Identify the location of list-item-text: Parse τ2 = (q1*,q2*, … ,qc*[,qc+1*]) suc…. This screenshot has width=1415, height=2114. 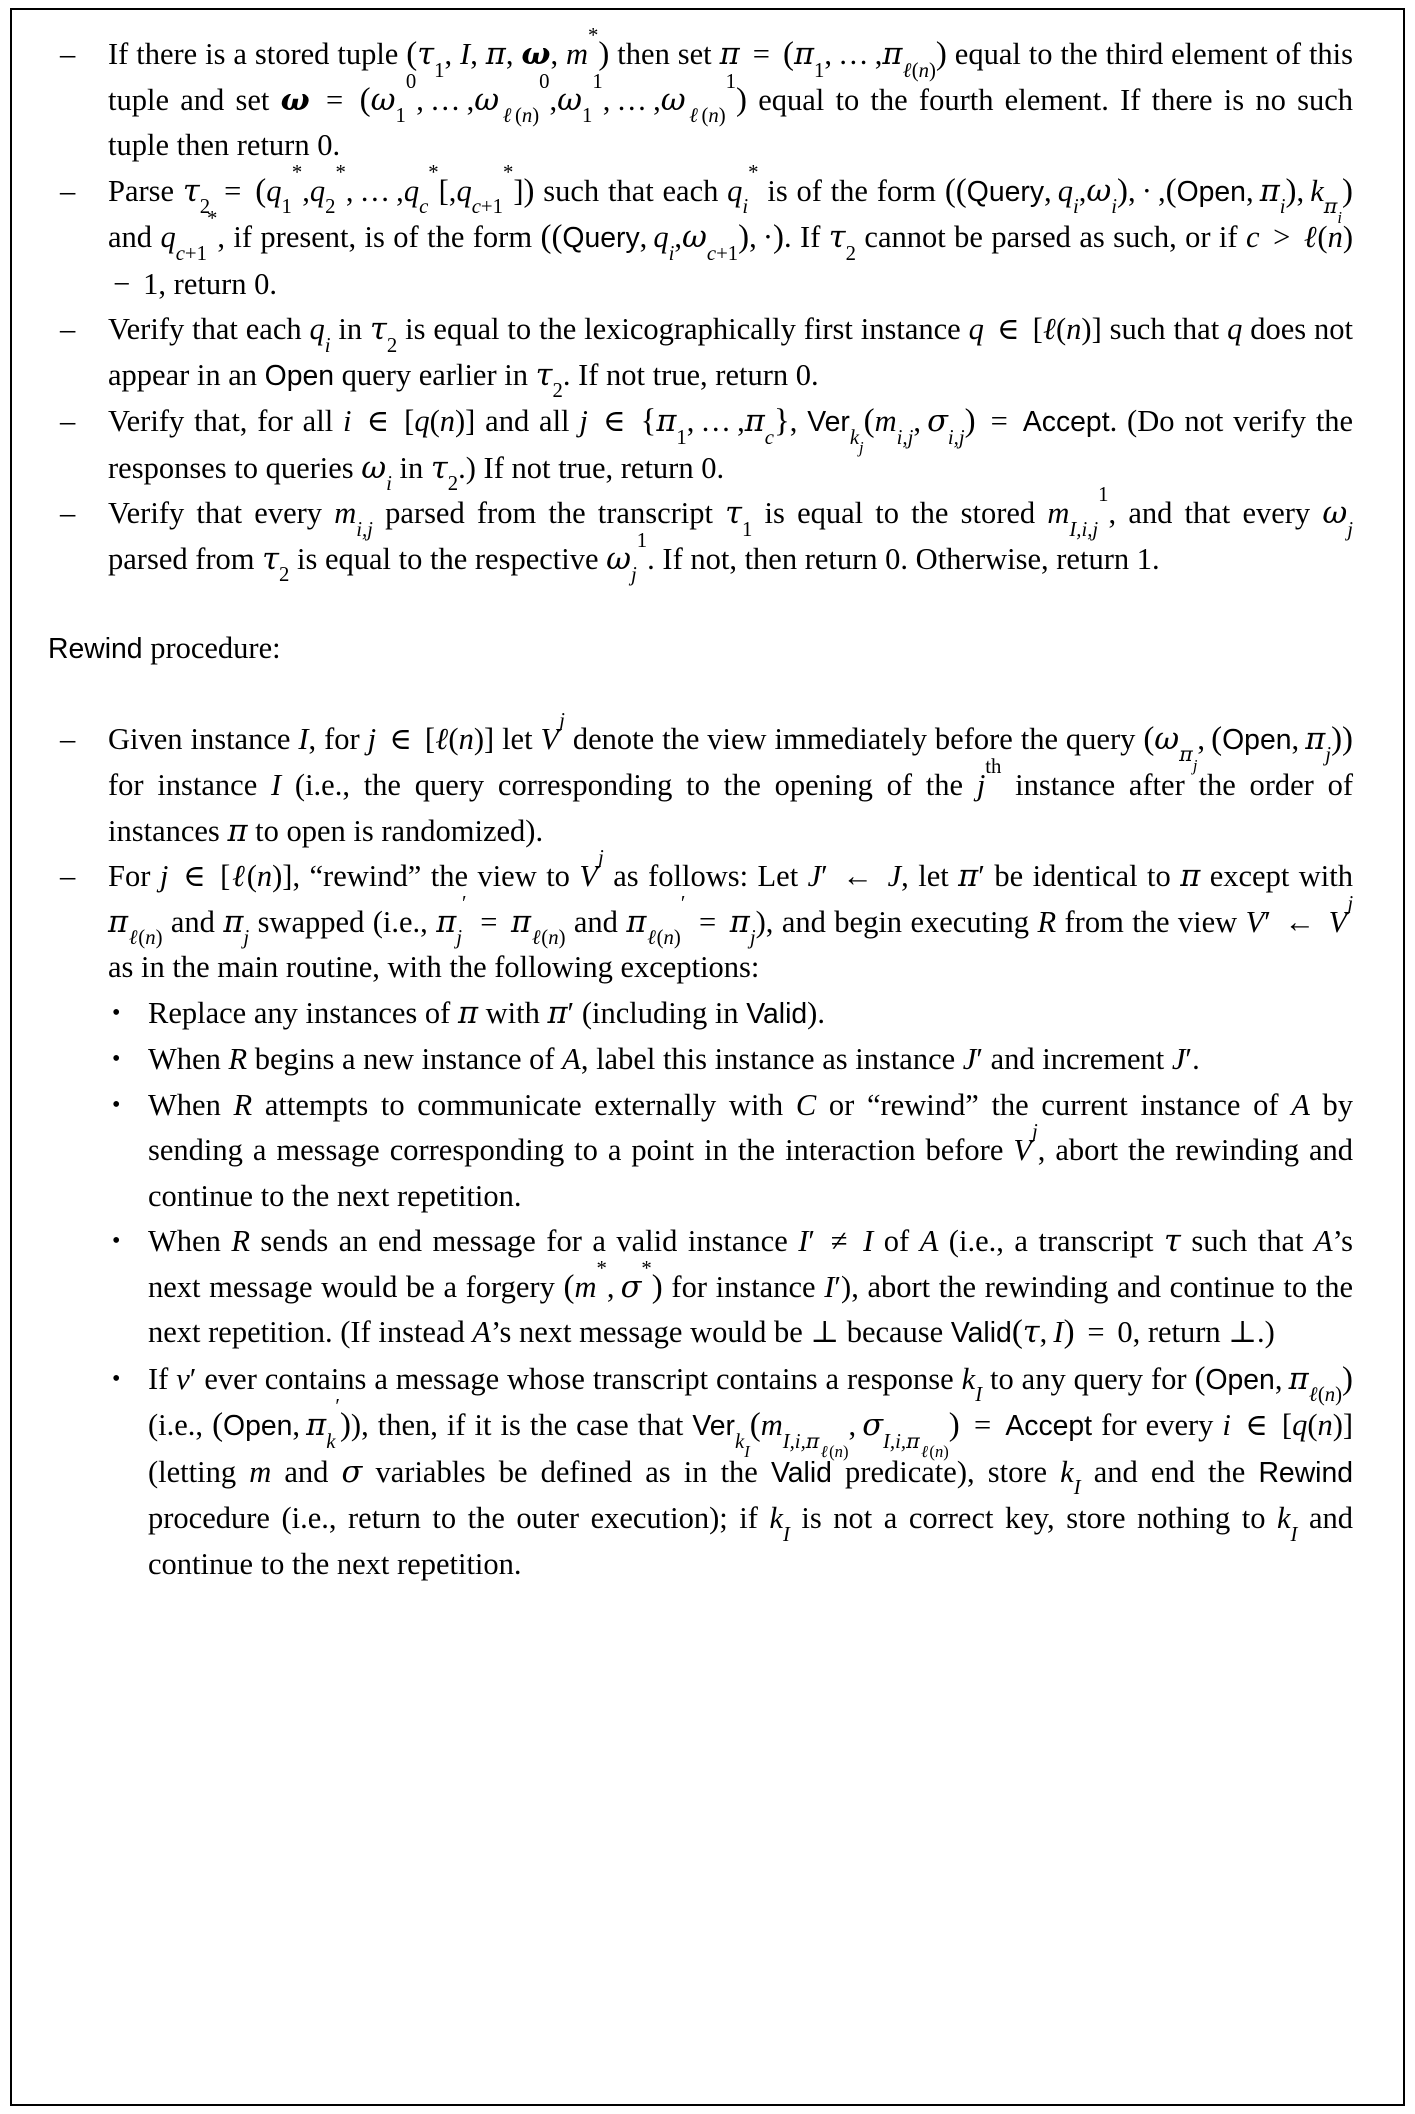
(730, 231).